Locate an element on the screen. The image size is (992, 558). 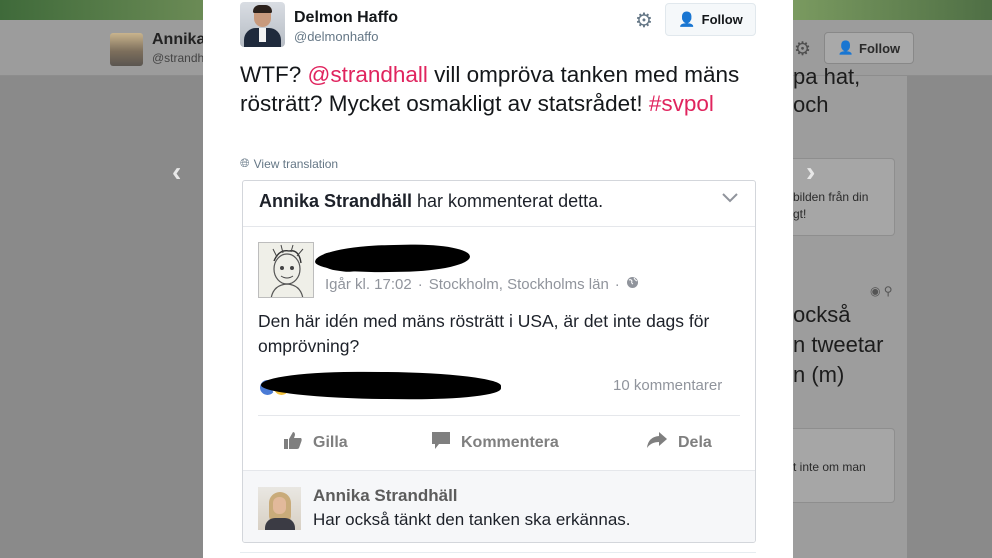
tweet-author-handle: @delmonhaffo is located at coordinates (336, 36).